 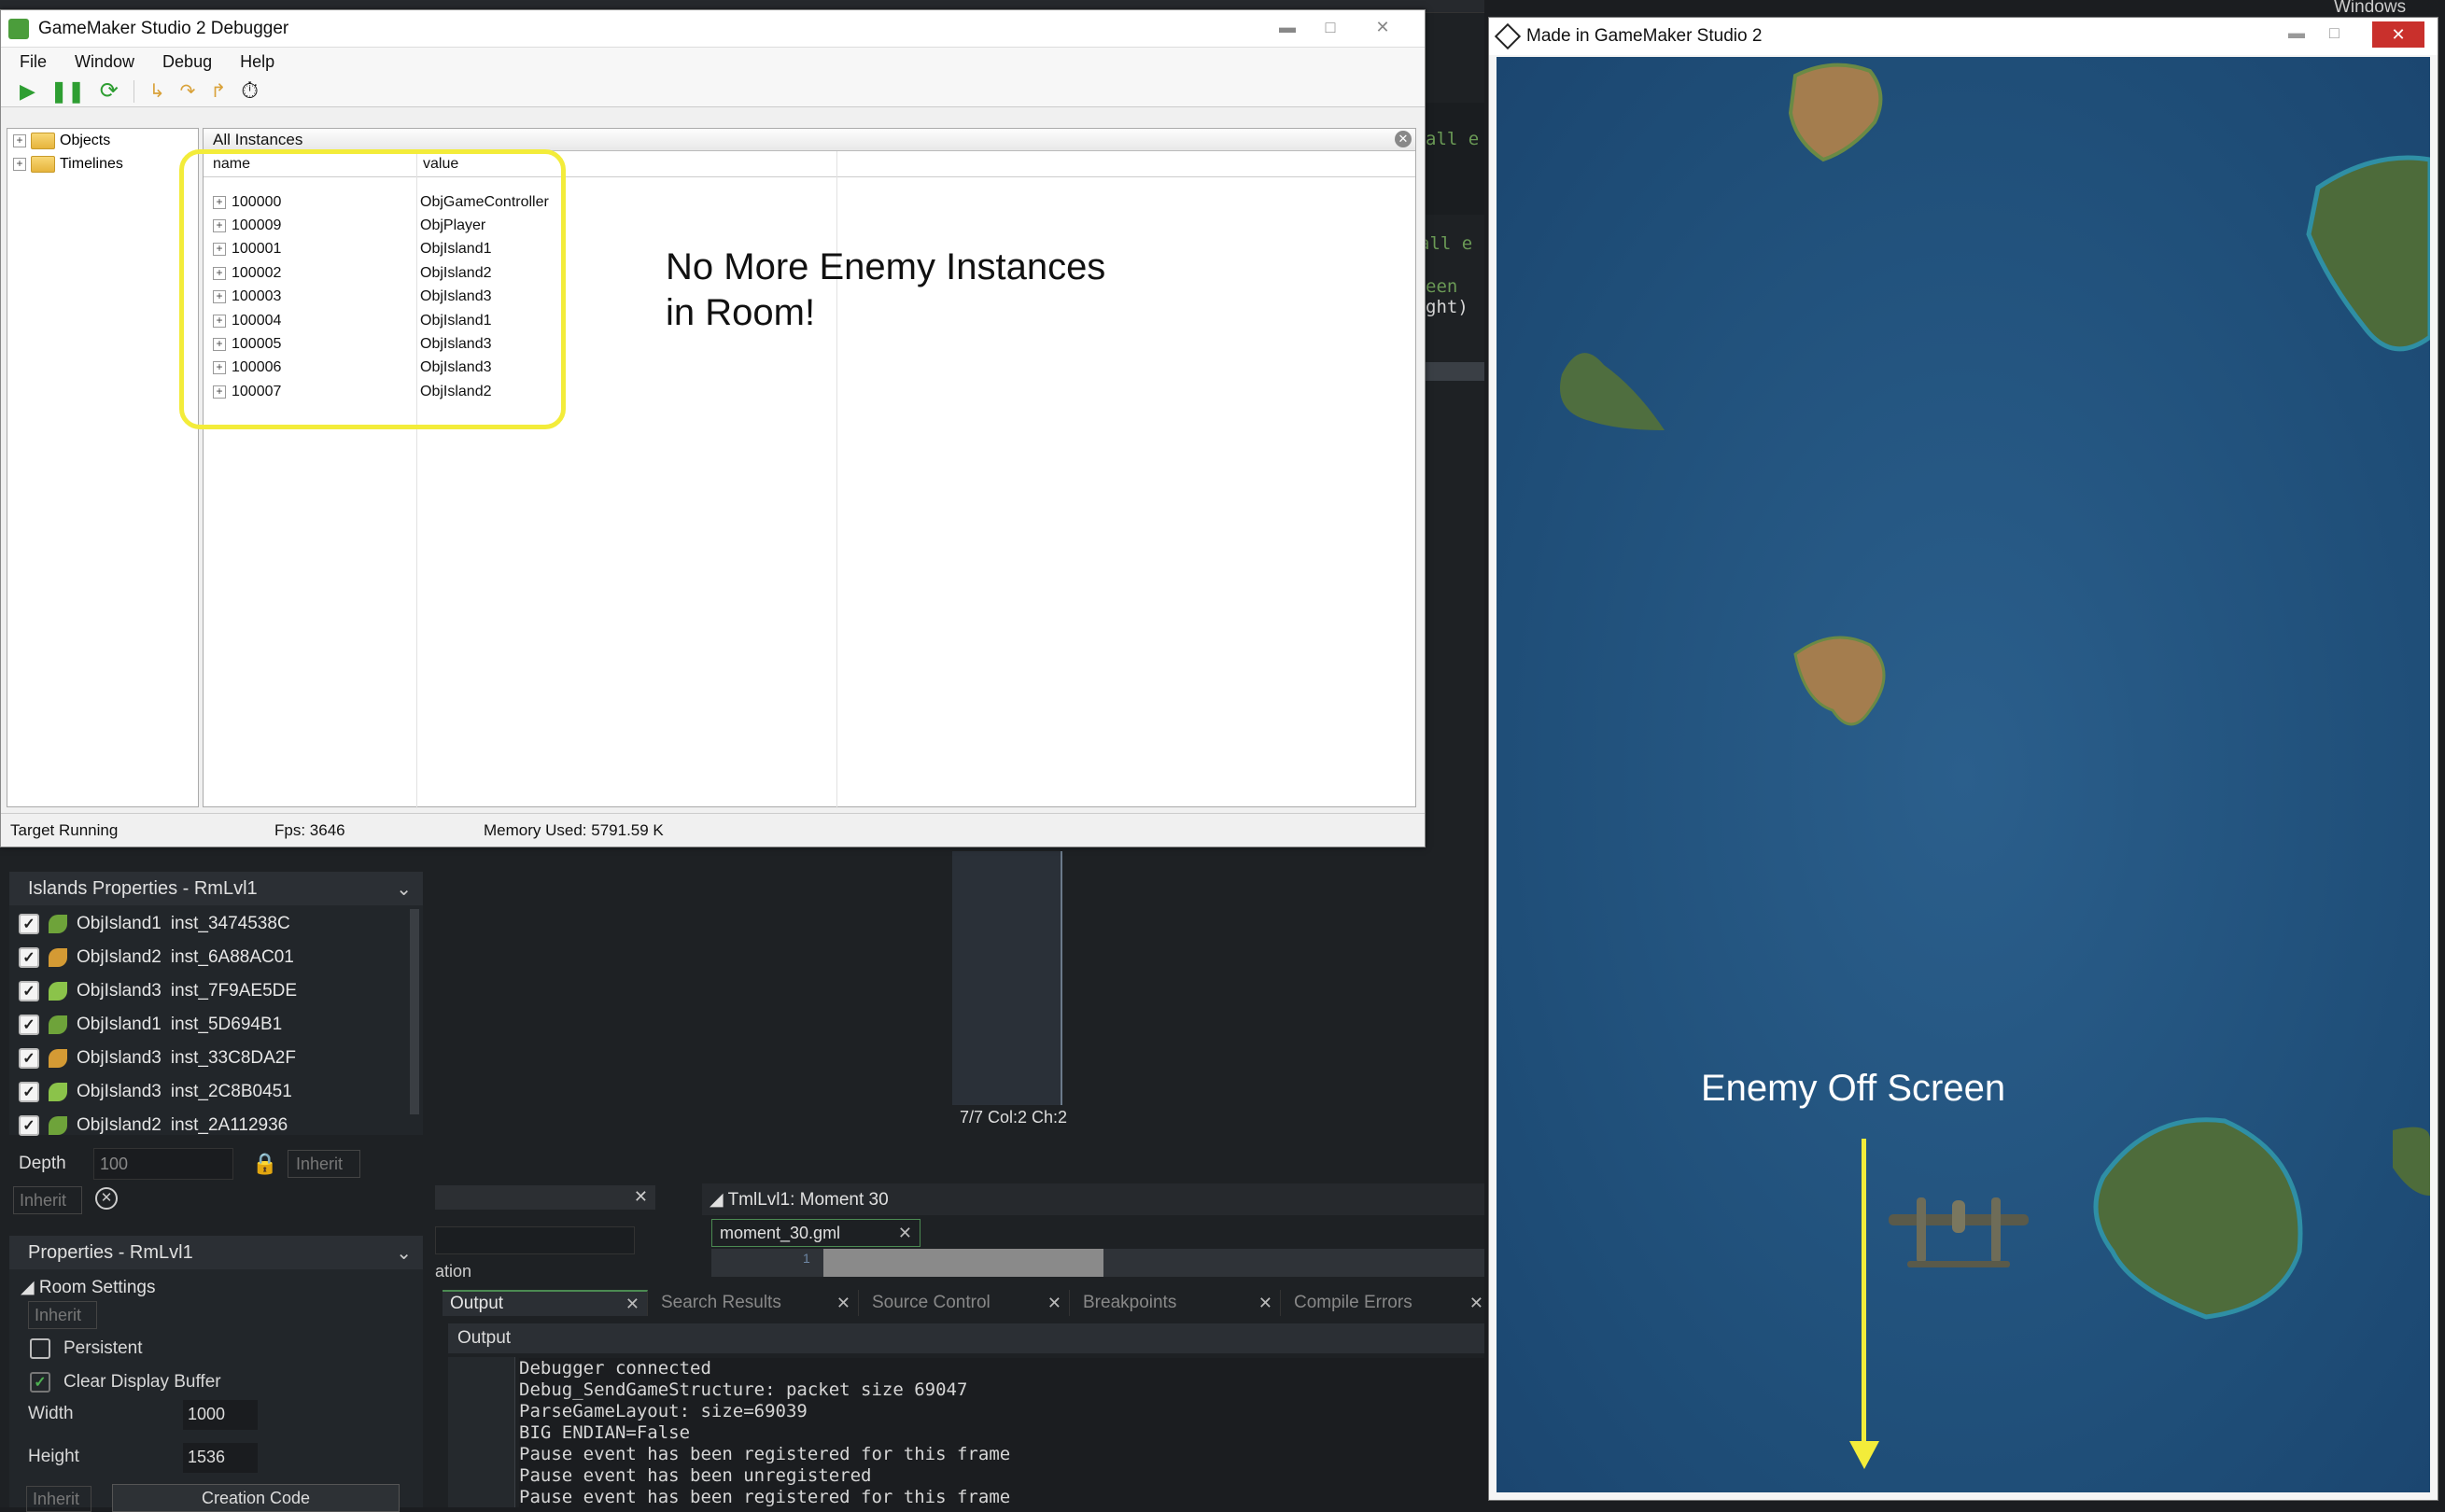 I want to click on output-tab: Compile Errors ✕, so click(x=1389, y=1303).